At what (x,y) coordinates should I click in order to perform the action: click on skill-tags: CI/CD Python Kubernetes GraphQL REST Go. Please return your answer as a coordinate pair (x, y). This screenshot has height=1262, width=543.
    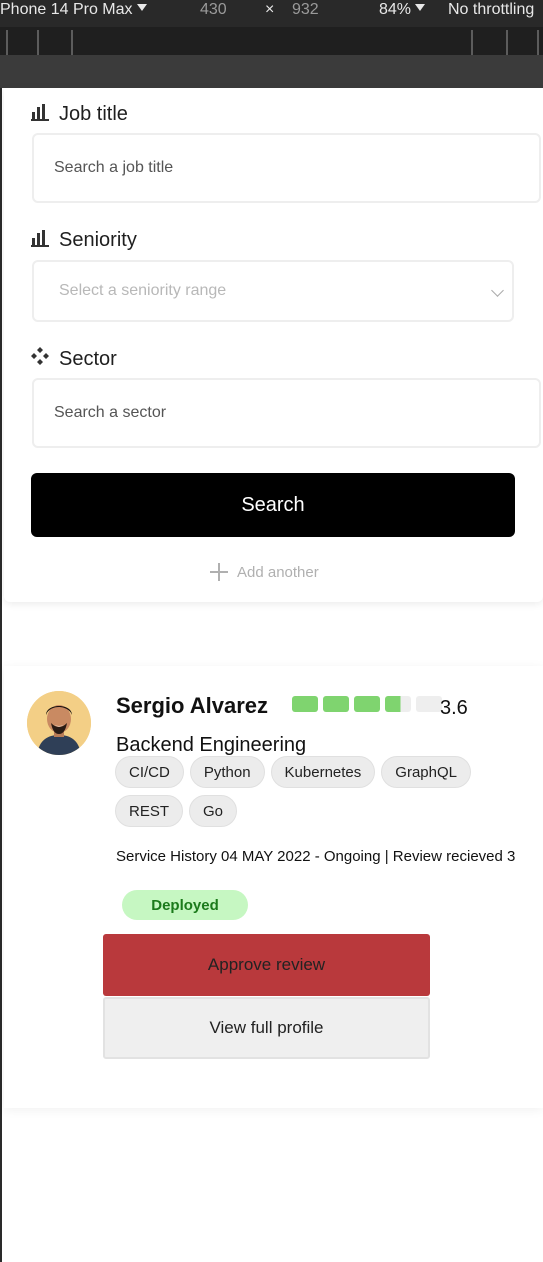
    Looking at the image, I should click on (325, 791).